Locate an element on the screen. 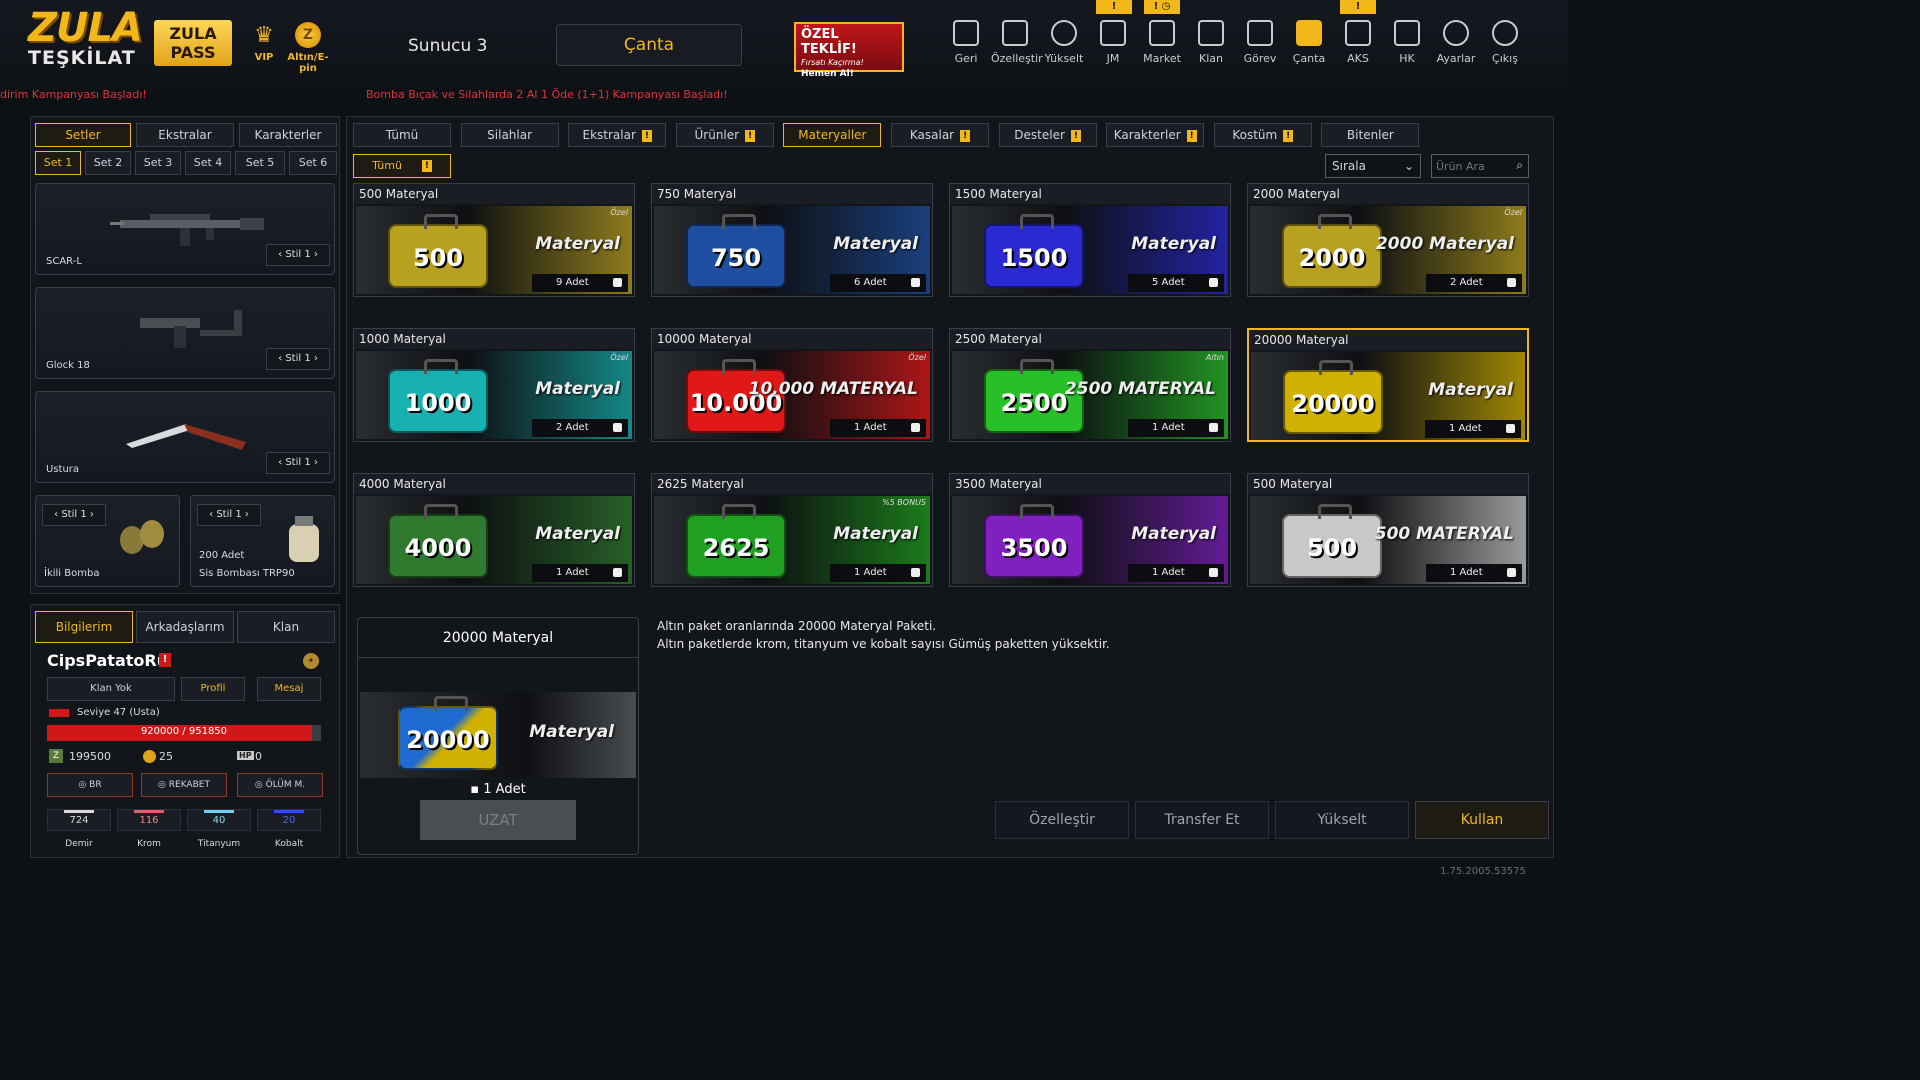  set-5: Set 5 is located at coordinates (260, 163).